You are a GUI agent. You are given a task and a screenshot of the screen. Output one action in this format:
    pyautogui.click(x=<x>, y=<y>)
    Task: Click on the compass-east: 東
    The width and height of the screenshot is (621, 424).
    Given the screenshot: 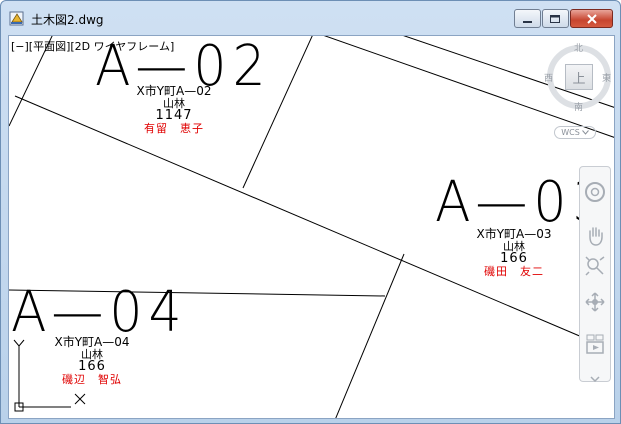 What is the action you would take?
    pyautogui.click(x=606, y=77)
    